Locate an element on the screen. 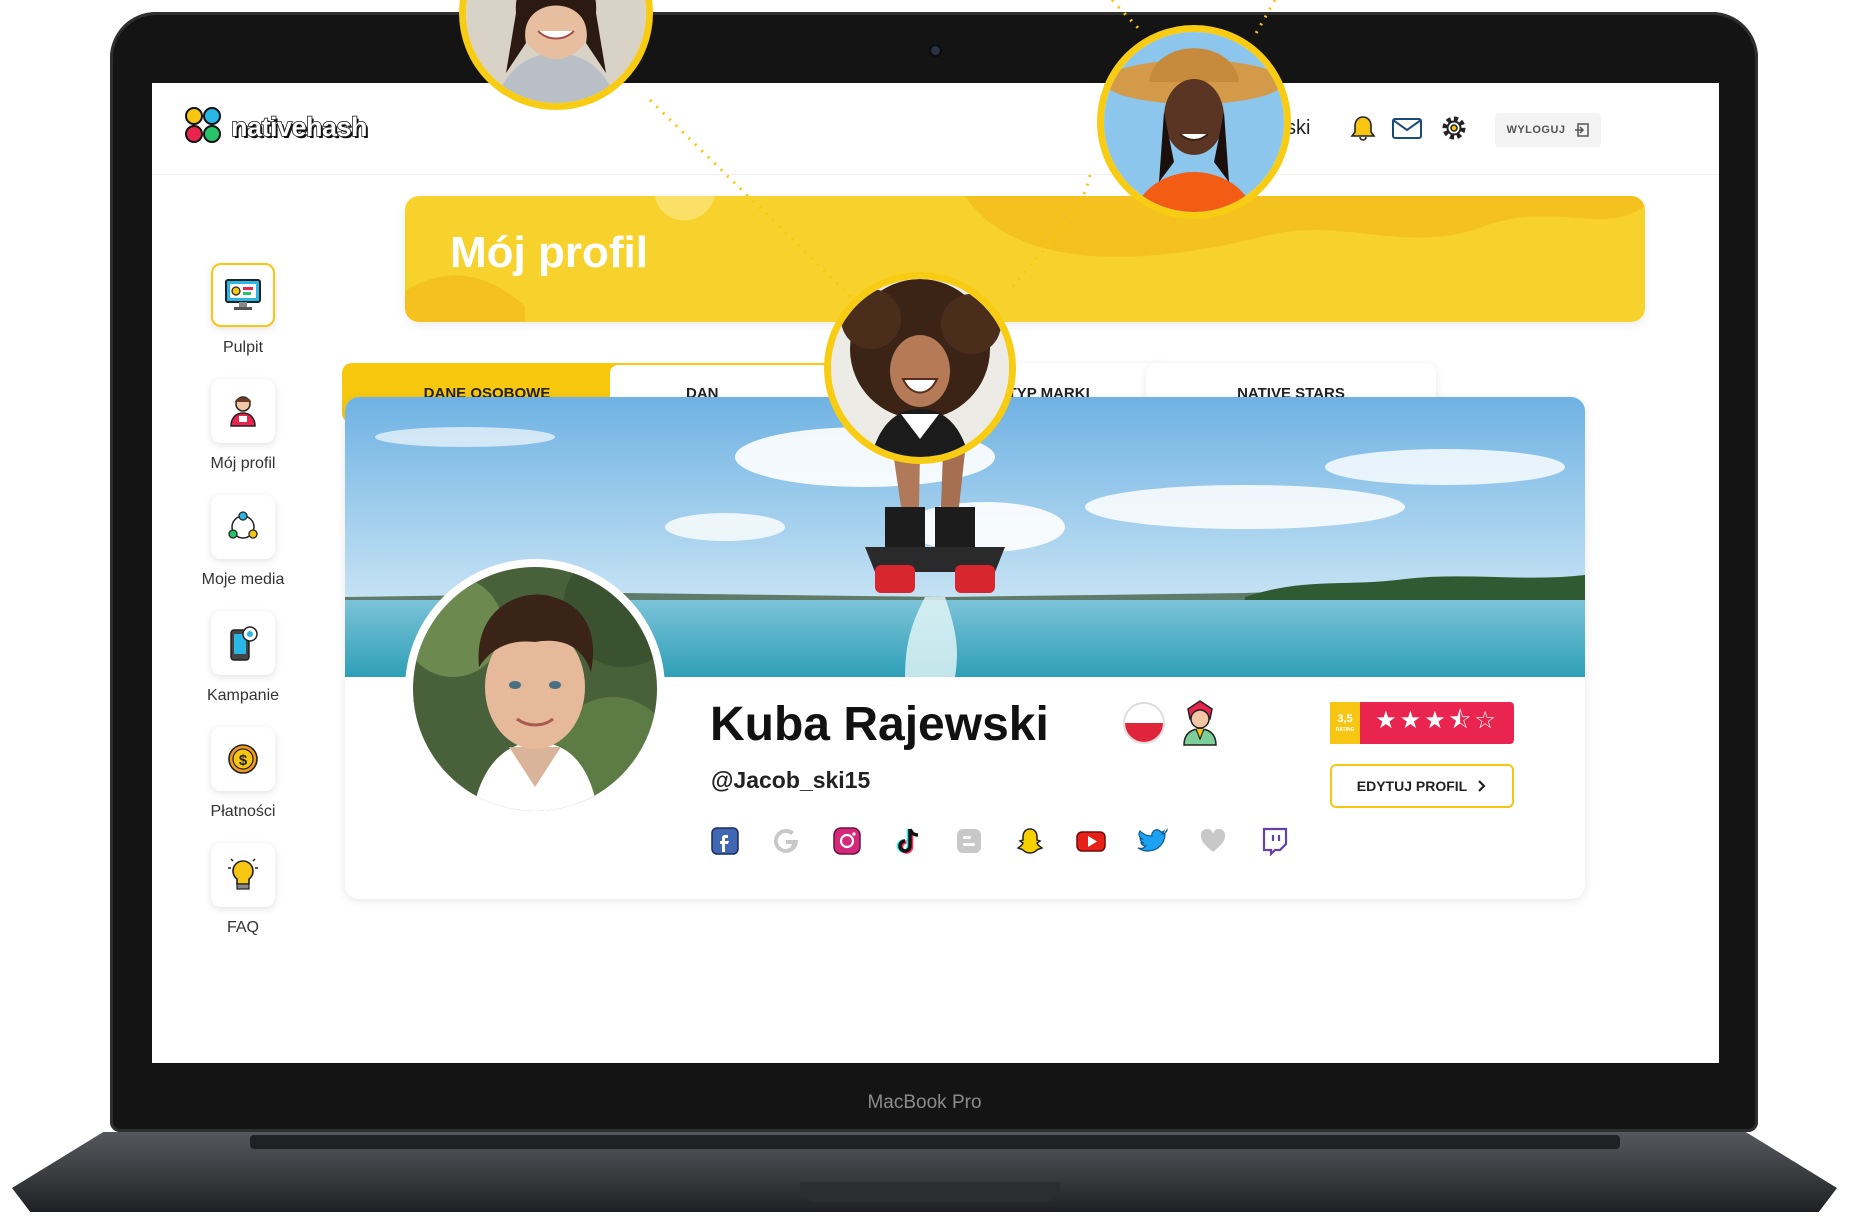  sidebar-item-label: Płatności is located at coordinates (243, 811).